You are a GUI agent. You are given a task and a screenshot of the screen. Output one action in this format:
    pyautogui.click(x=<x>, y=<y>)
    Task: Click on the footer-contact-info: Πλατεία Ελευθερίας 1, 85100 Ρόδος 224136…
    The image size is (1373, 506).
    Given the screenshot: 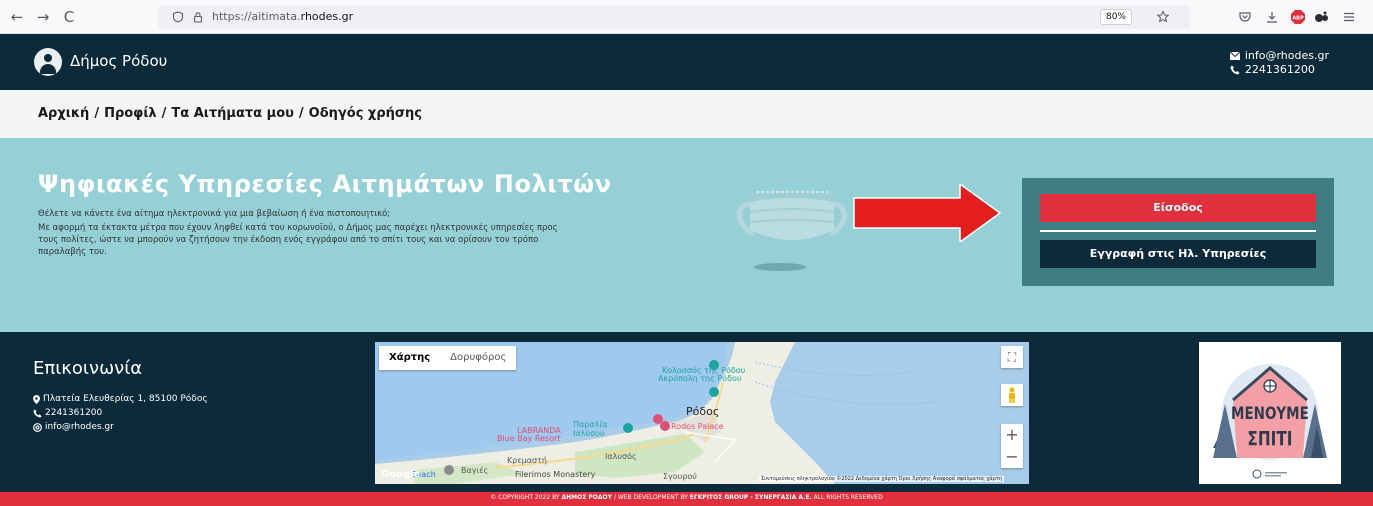 What is the action you would take?
    pyautogui.click(x=120, y=413)
    